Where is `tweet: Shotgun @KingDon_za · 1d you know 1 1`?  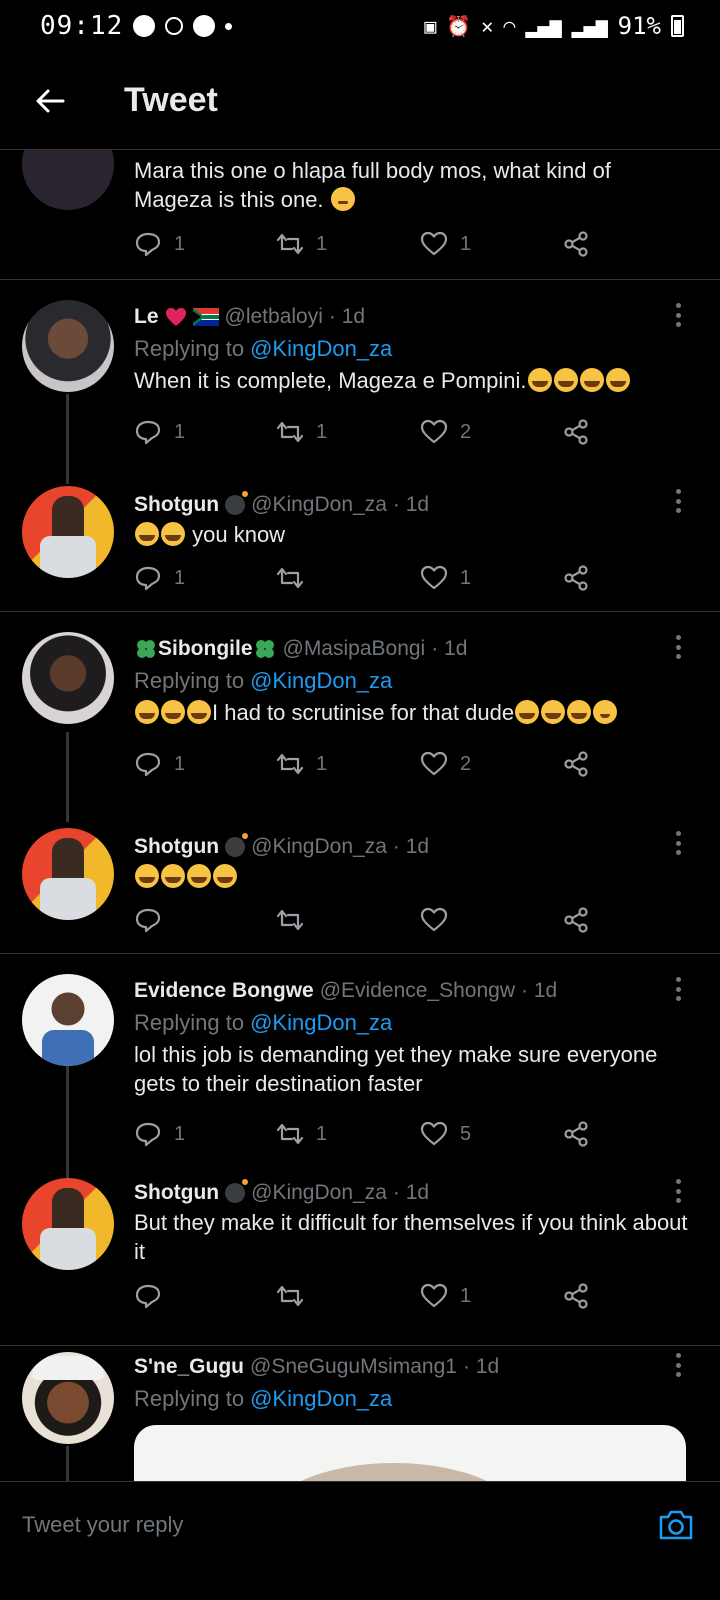 tweet: Shotgun @KingDon_za · 1d you know 1 1 is located at coordinates (360, 541).